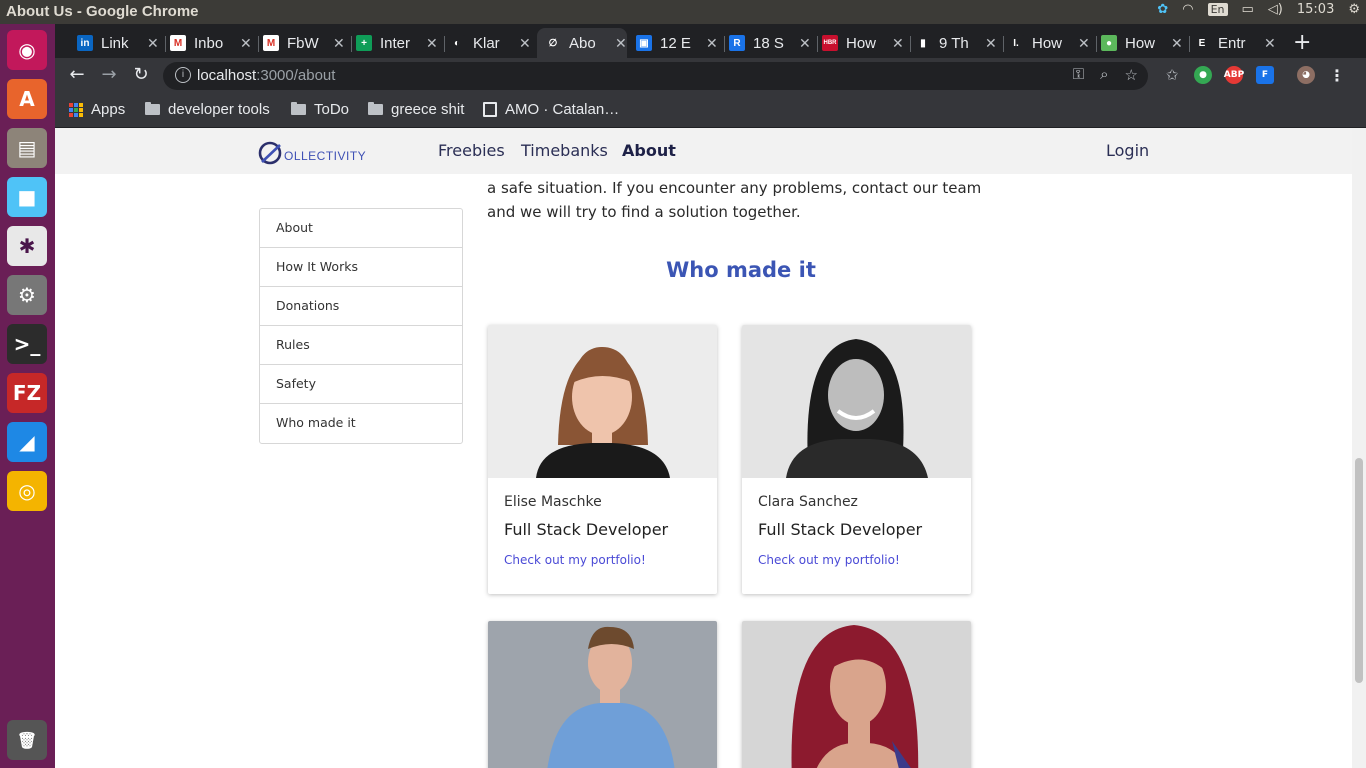  Describe the element at coordinates (1172, 75) in the screenshot. I see `extension-star-icon: ✩` at that location.